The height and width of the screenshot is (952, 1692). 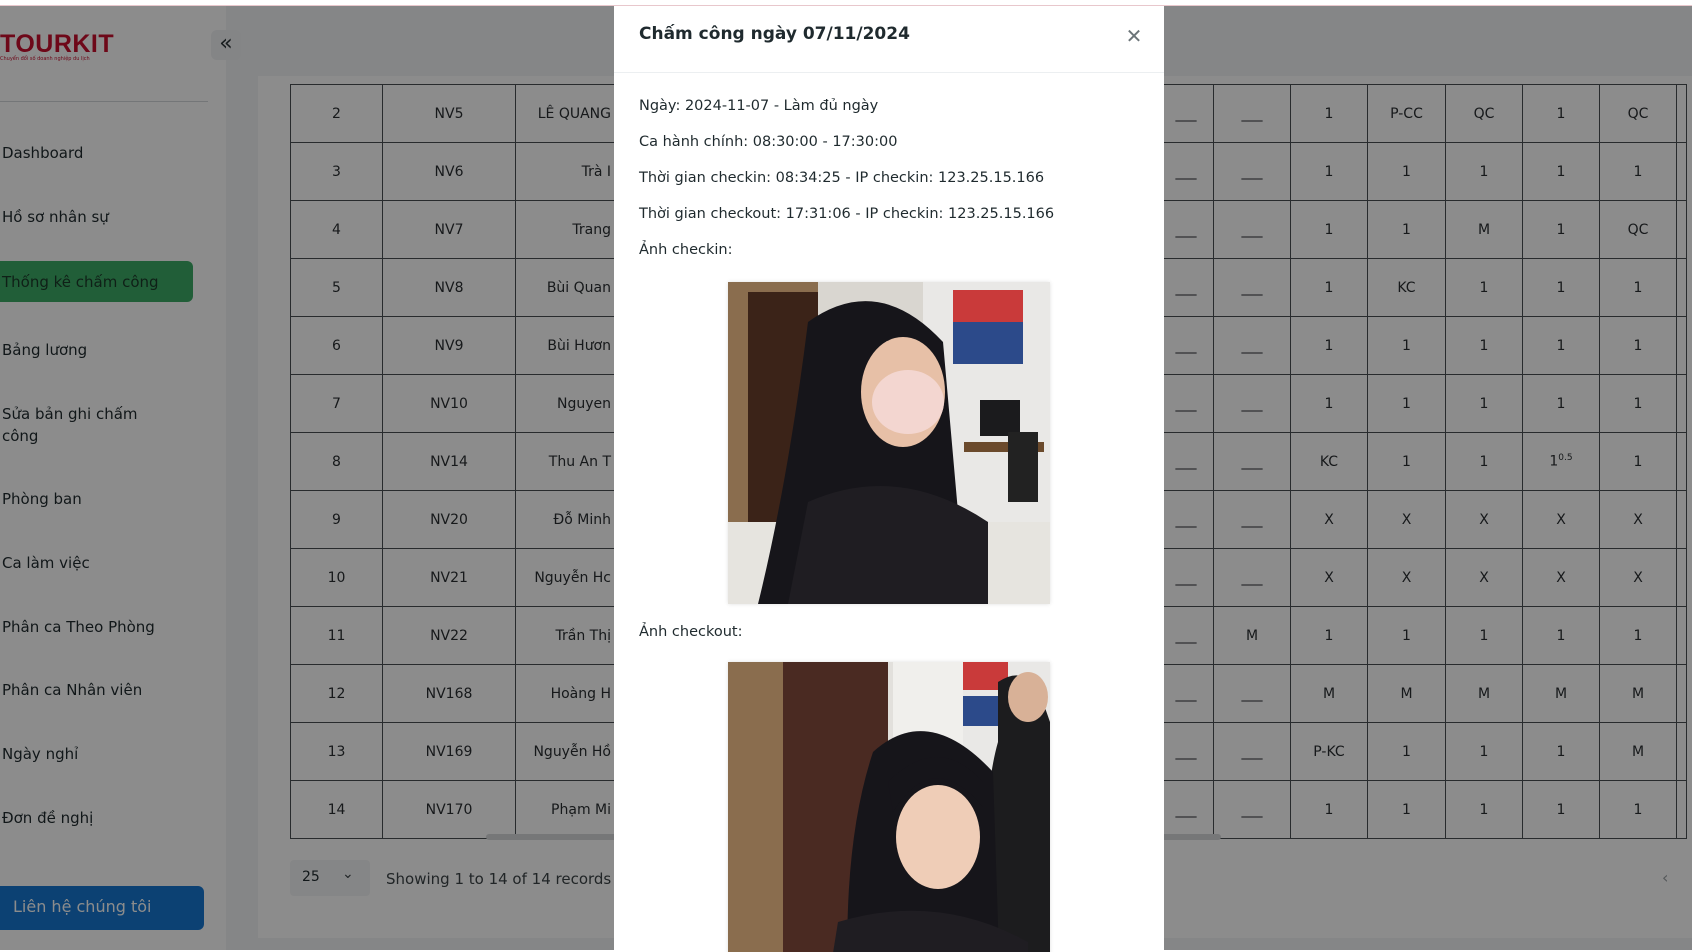 I want to click on modal-header: Chấm công ngày 07/11/2024 ✕, so click(x=889, y=39).